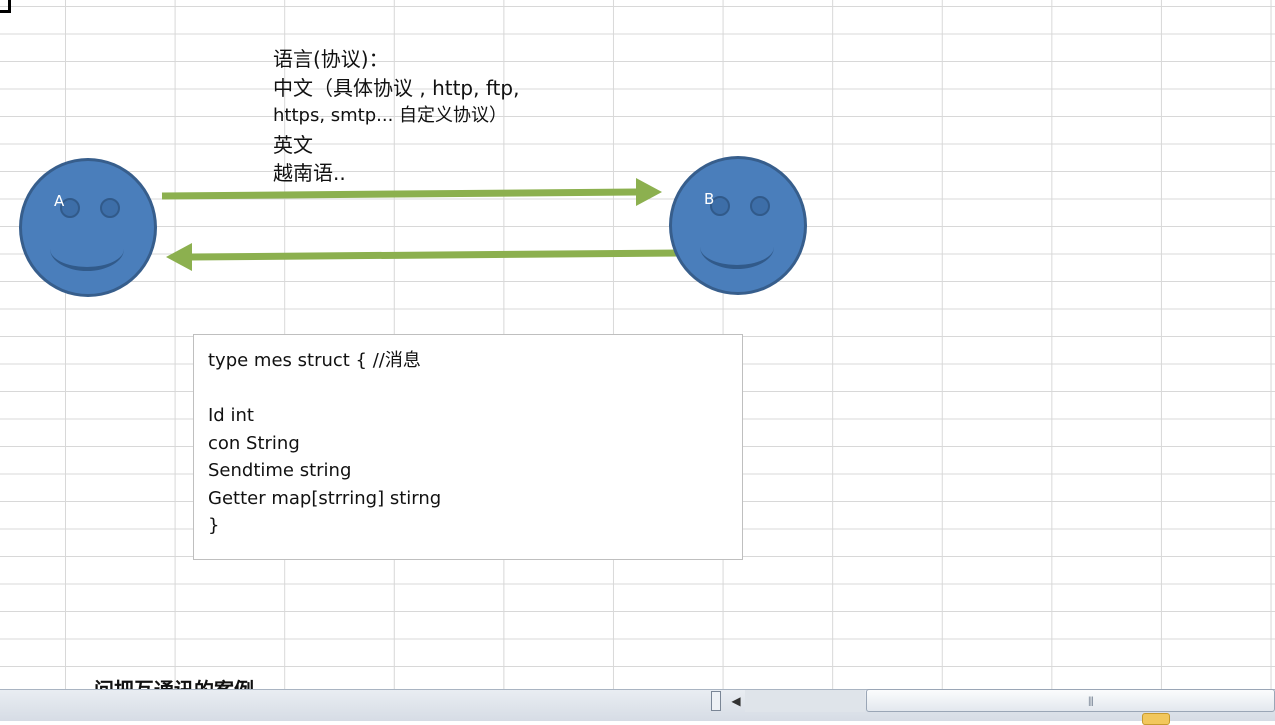  What do you see at coordinates (805, 701) in the screenshot?
I see `scroll-track` at bounding box center [805, 701].